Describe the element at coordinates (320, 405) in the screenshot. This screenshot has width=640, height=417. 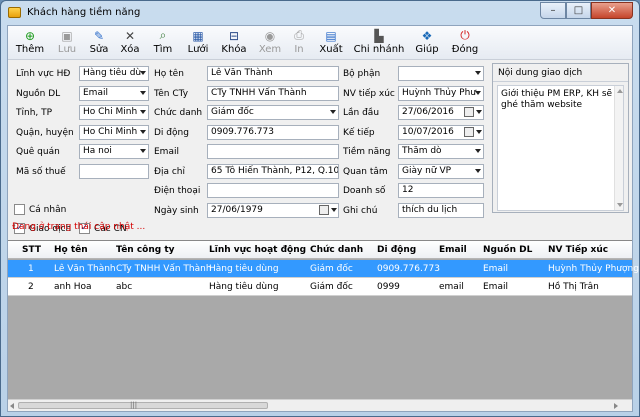
I see `grid-hscrollbar: |||` at that location.